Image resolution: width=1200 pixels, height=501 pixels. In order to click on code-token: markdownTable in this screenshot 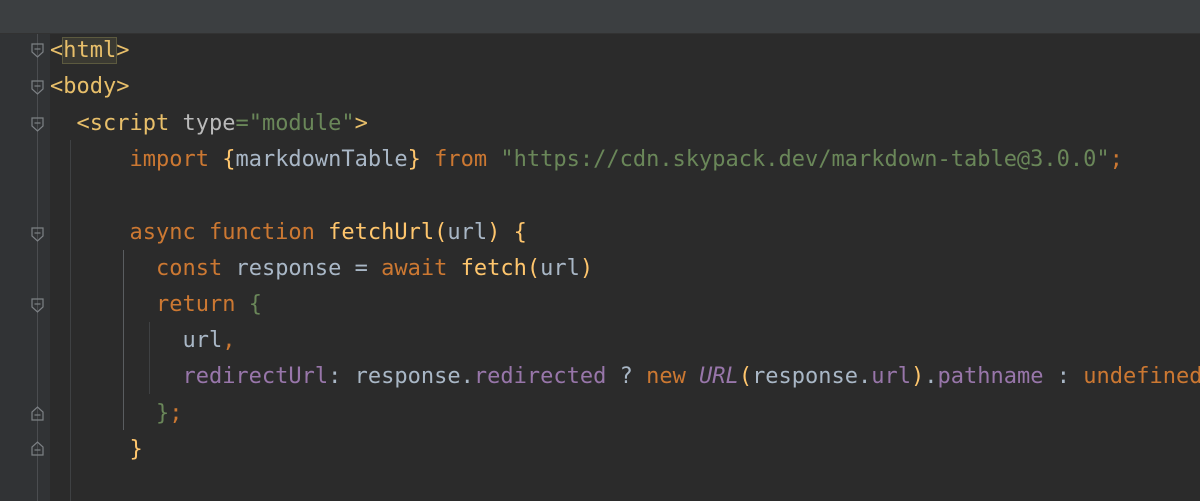, I will do `click(321, 159)`.